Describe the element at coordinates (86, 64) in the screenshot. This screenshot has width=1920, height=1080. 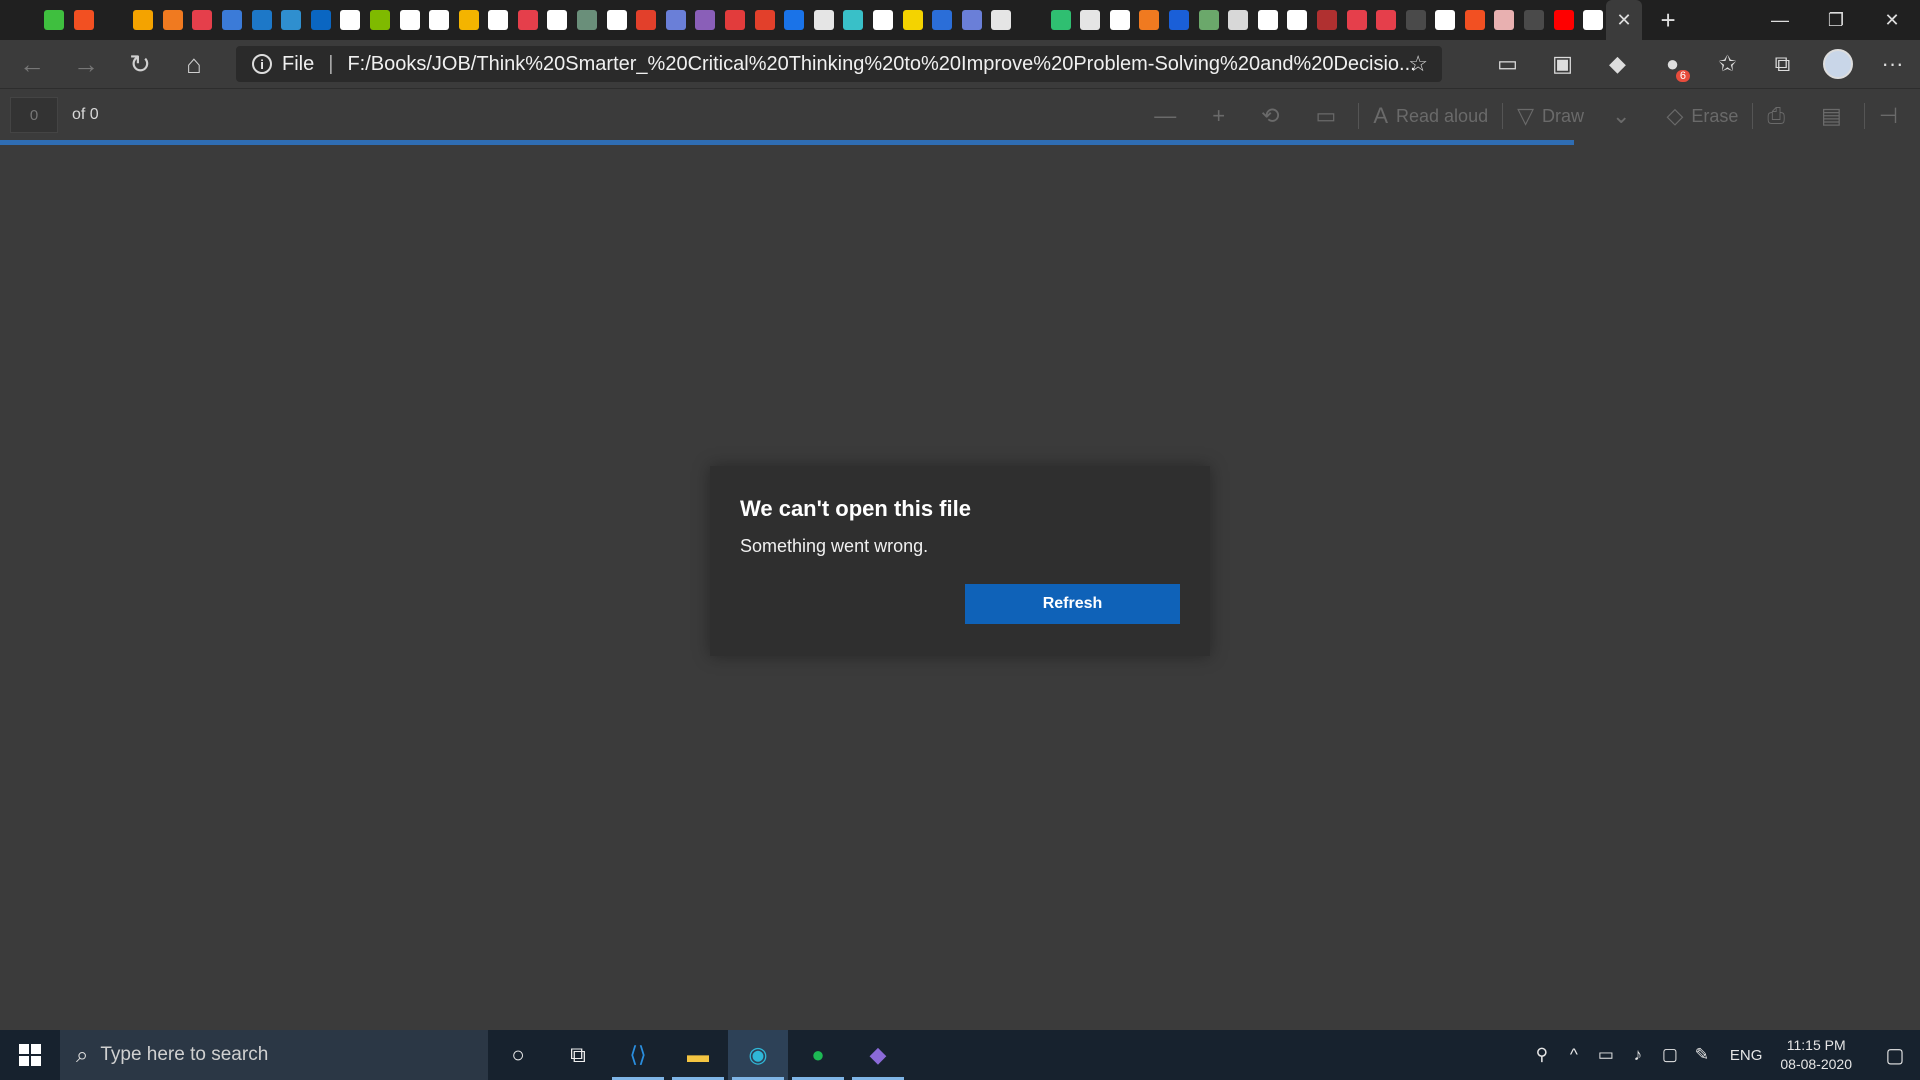
I see `forward-button: →` at that location.